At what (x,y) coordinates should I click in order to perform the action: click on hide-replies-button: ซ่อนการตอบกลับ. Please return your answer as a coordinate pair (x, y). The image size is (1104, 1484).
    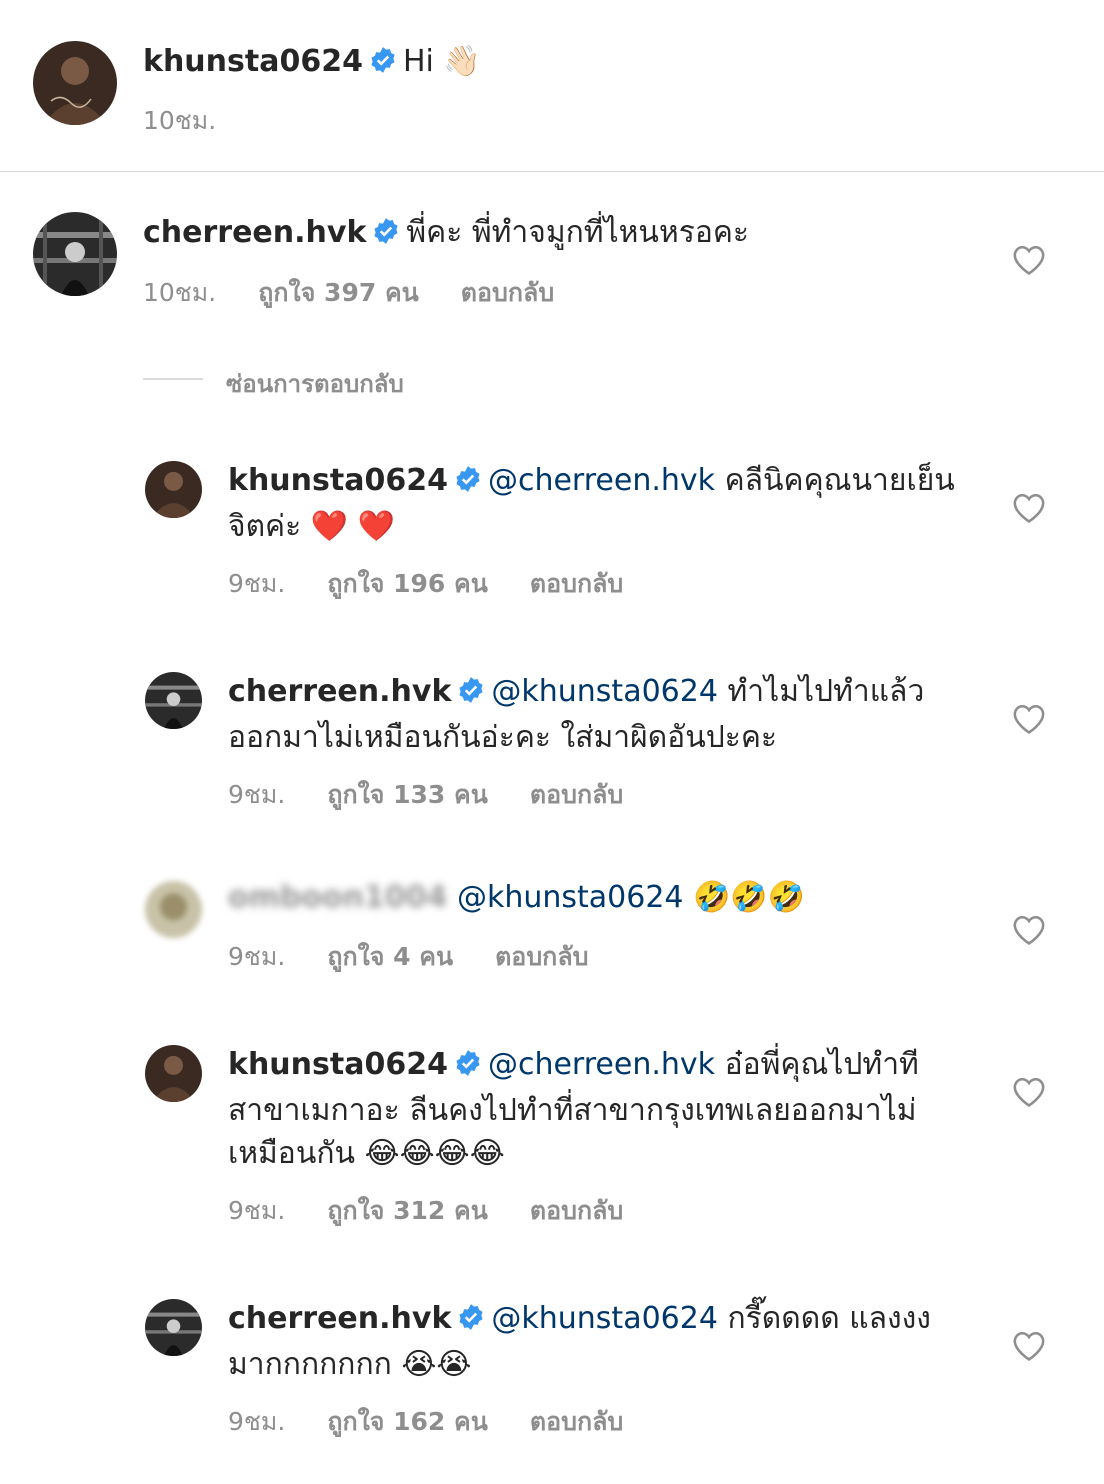
    Looking at the image, I should click on (315, 383).